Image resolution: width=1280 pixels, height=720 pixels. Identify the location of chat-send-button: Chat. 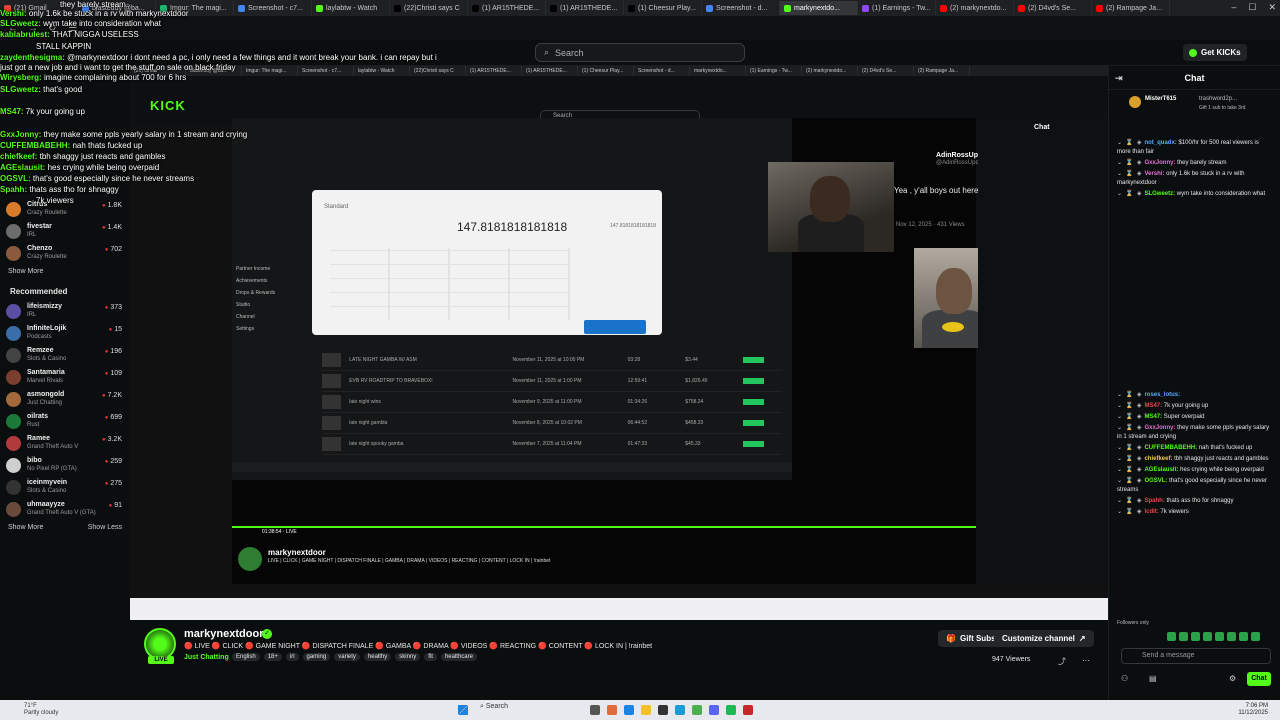
(1259, 679).